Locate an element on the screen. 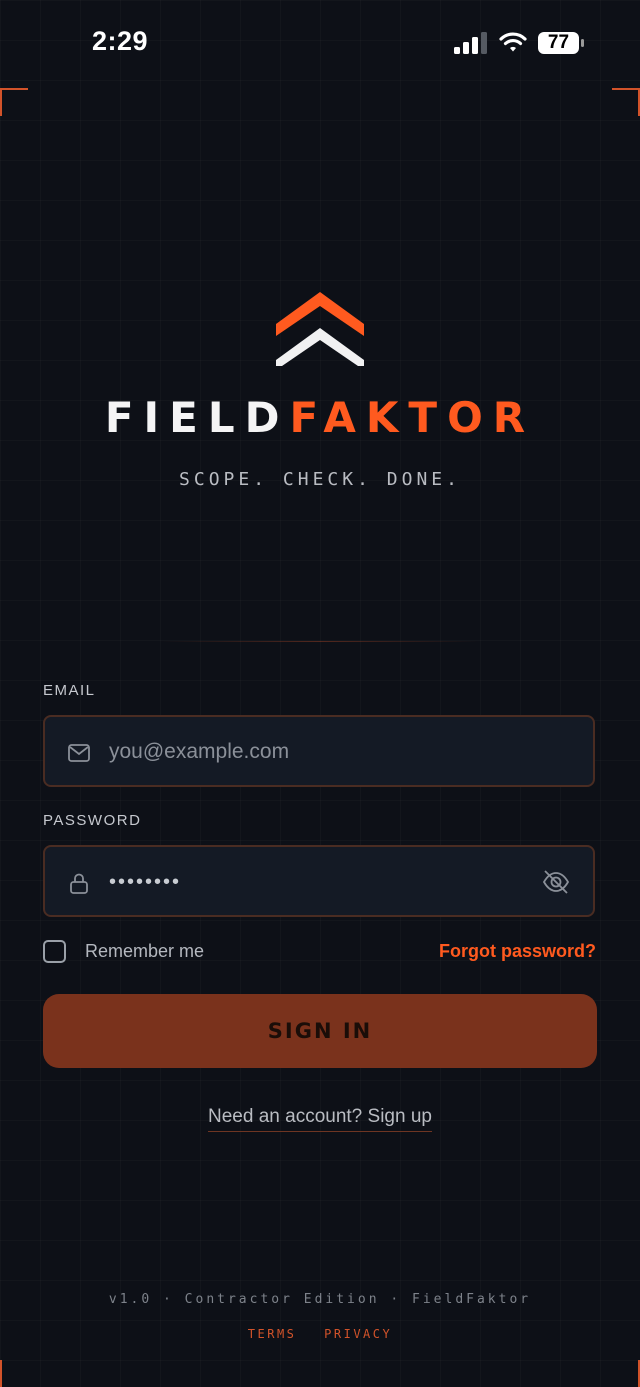 The width and height of the screenshot is (640, 1387). wifi-icon is located at coordinates (513, 42).